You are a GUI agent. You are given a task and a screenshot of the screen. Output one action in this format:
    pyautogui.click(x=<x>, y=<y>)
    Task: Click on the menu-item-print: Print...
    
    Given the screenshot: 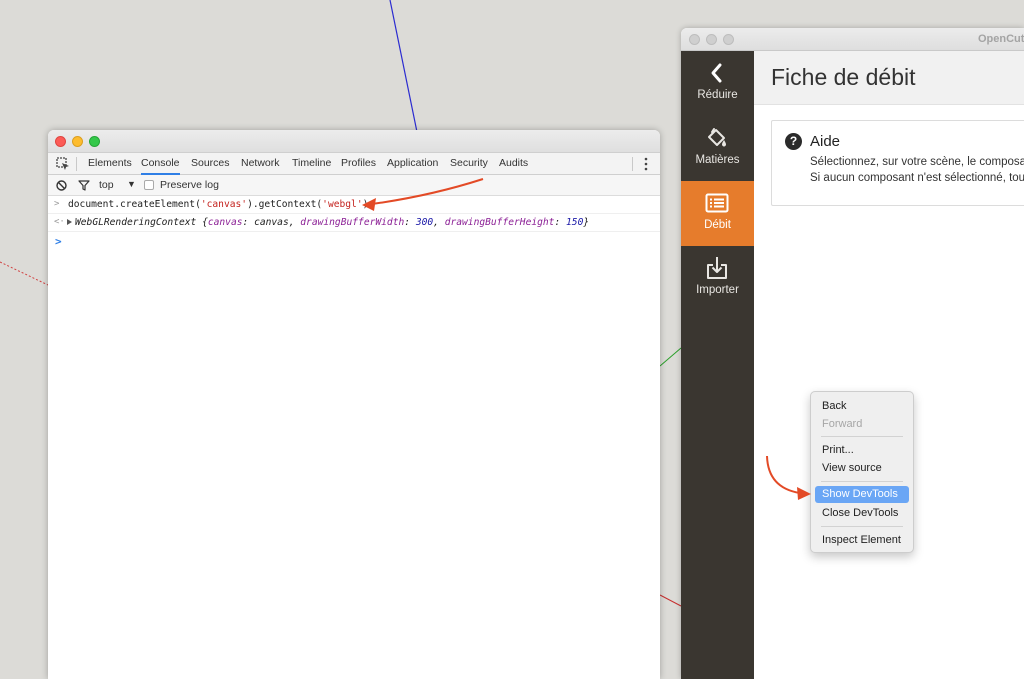 What is the action you would take?
    pyautogui.click(x=862, y=450)
    